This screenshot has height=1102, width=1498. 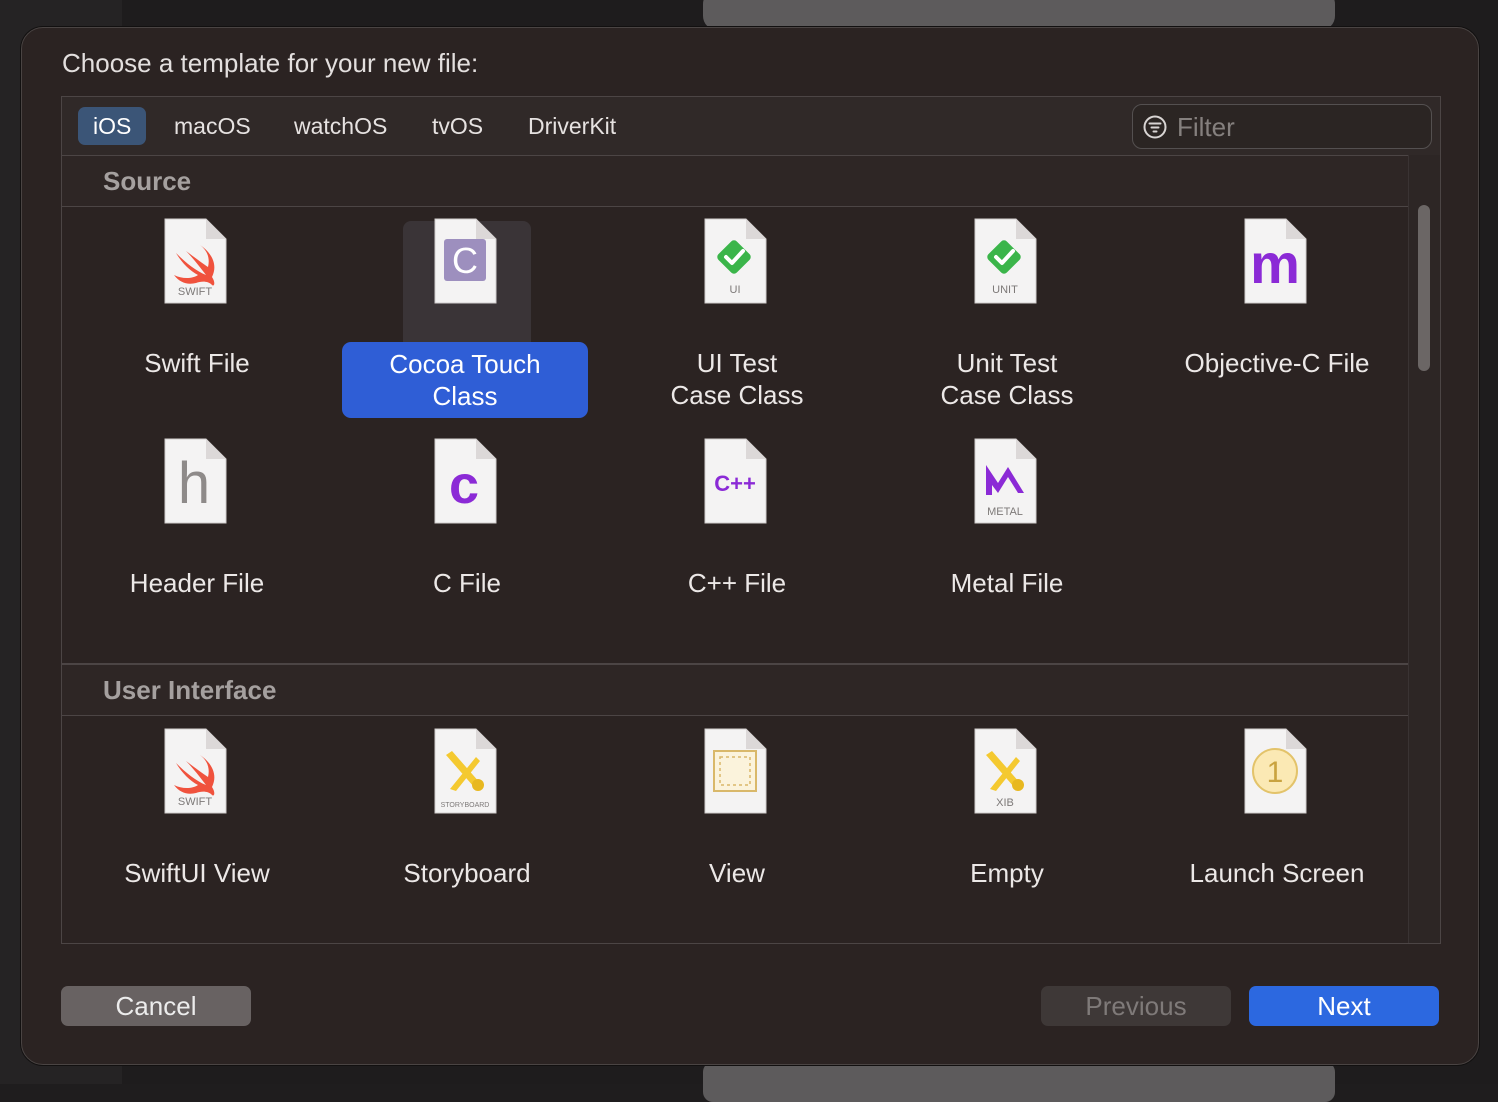 What do you see at coordinates (467, 873) in the screenshot?
I see `template-label: Storyboard` at bounding box center [467, 873].